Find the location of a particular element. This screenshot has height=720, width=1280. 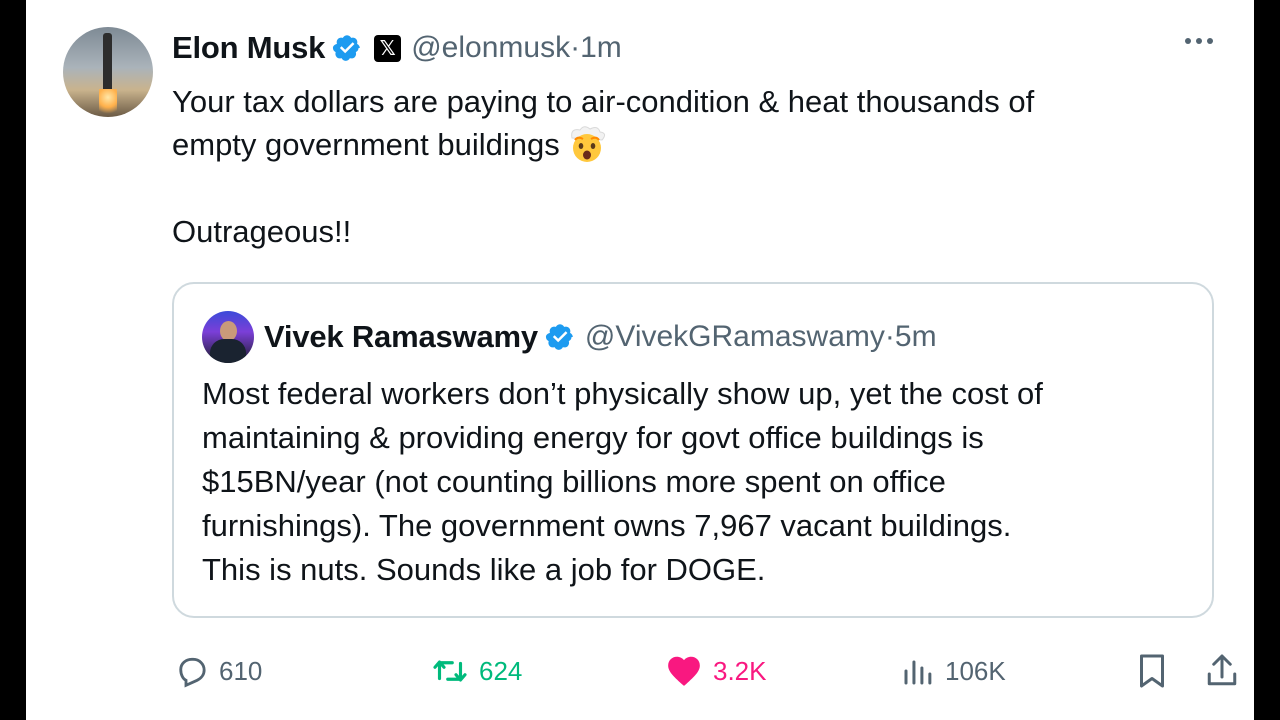

heart-icon is located at coordinates (684, 671).